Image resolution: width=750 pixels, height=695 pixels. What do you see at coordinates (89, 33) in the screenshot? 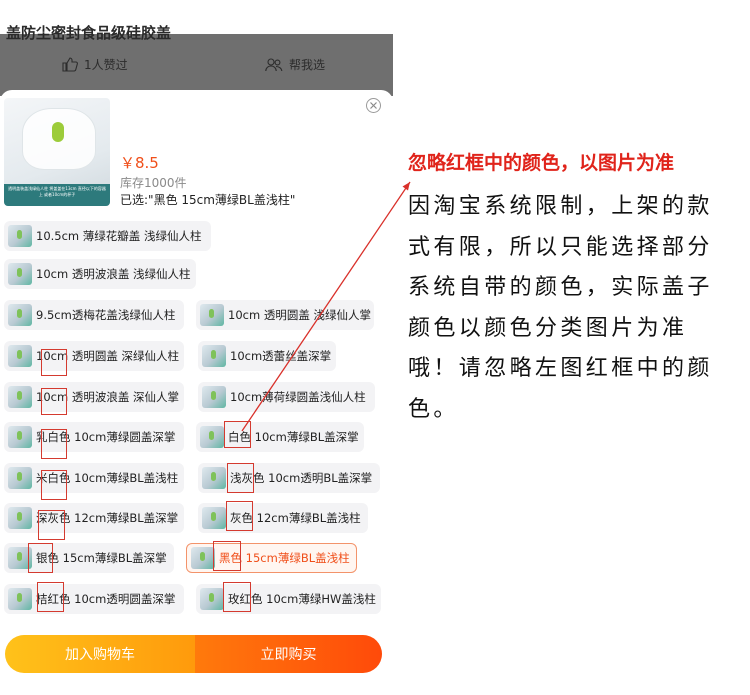
I see `background-title: 盖防尘密封食品级硅胶盖` at bounding box center [89, 33].